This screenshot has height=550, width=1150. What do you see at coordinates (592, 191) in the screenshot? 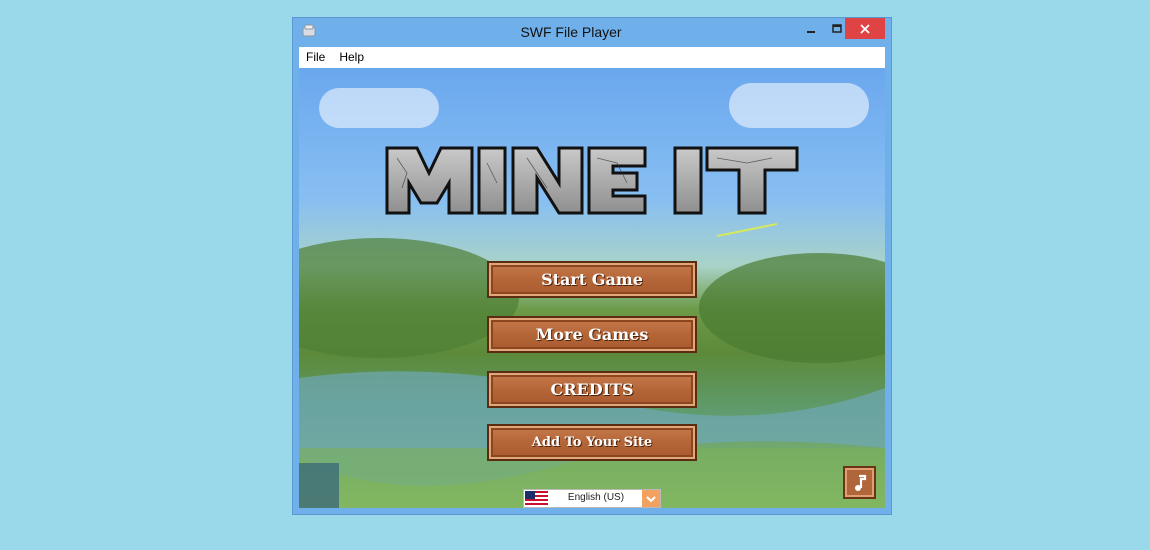
I see `game-logo` at bounding box center [592, 191].